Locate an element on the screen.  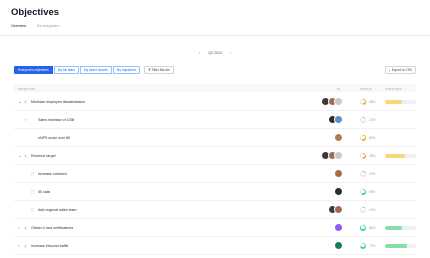
row-title: Increase outreach is located at coordinates (52, 174).